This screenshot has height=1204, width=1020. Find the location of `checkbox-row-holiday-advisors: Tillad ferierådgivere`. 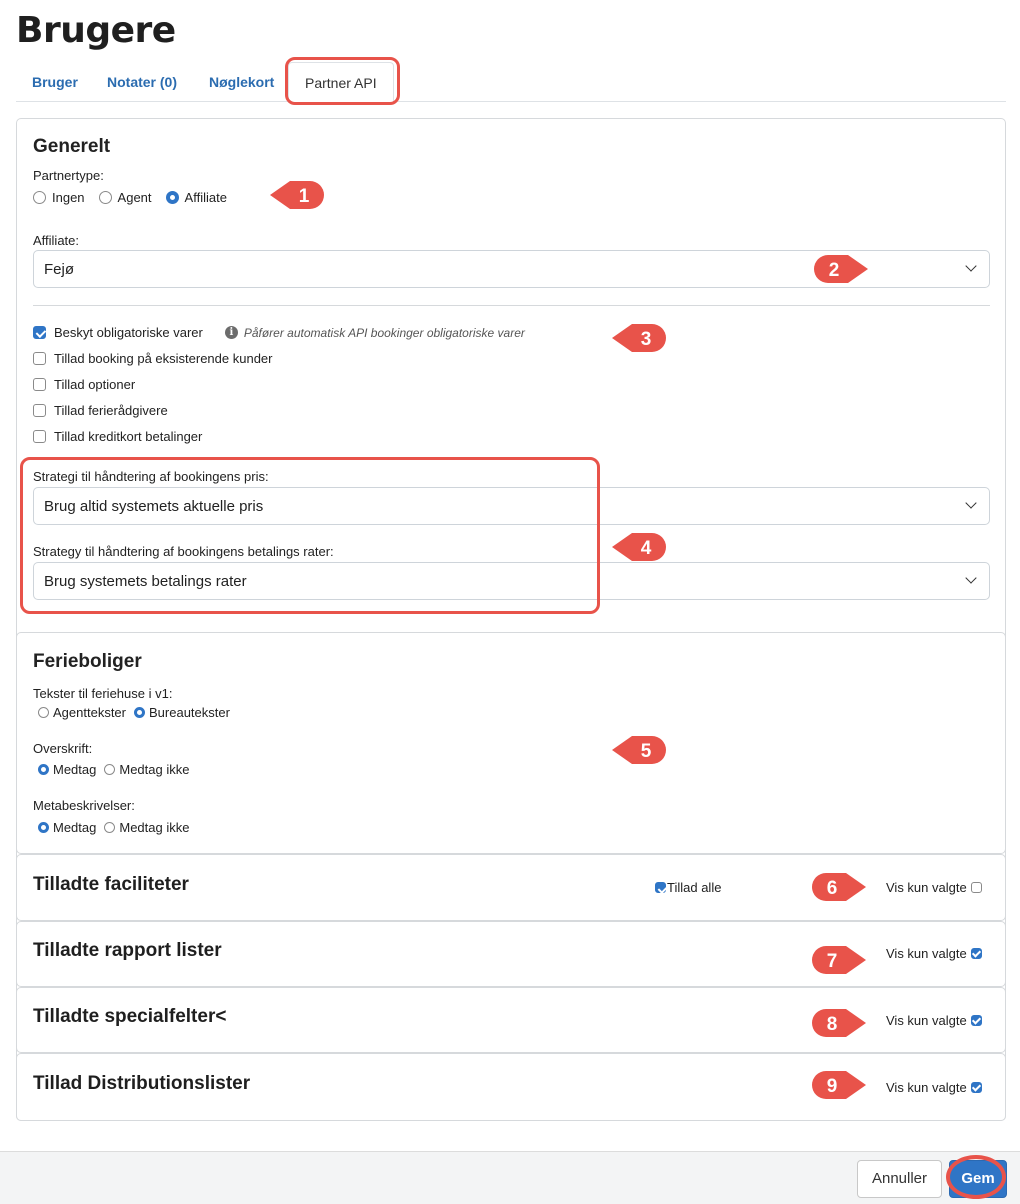

checkbox-row-holiday-advisors: Tillad ferierådgivere is located at coordinates (100, 410).